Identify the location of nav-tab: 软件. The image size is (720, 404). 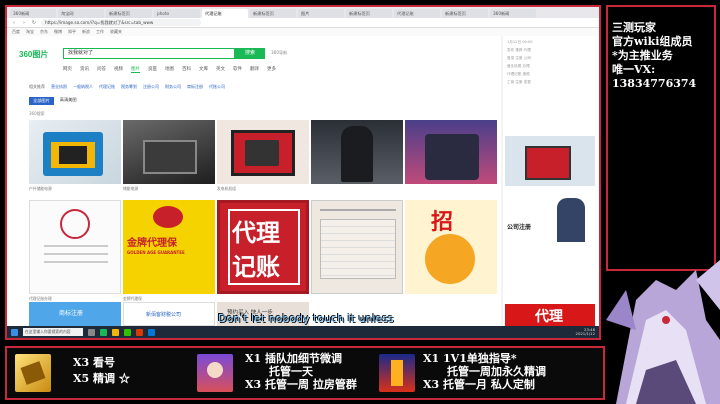
(237, 69).